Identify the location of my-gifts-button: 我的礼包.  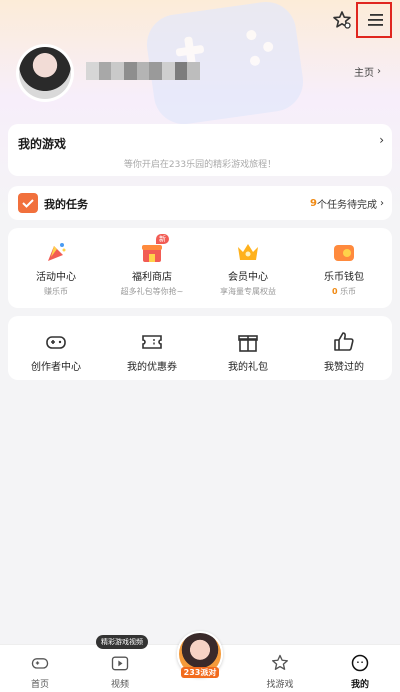
(248, 351).